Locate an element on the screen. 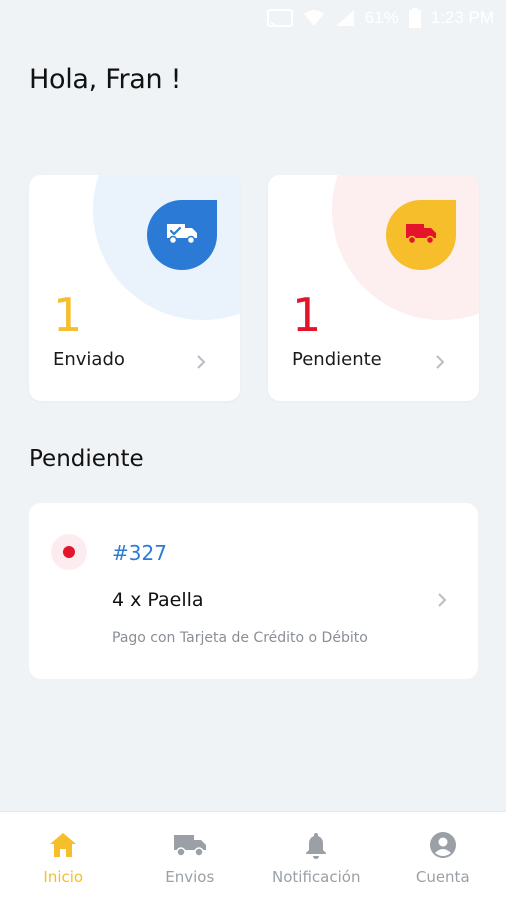 Image resolution: width=506 pixels, height=900 pixels. nav-item-inicio: Inicio is located at coordinates (63, 856).